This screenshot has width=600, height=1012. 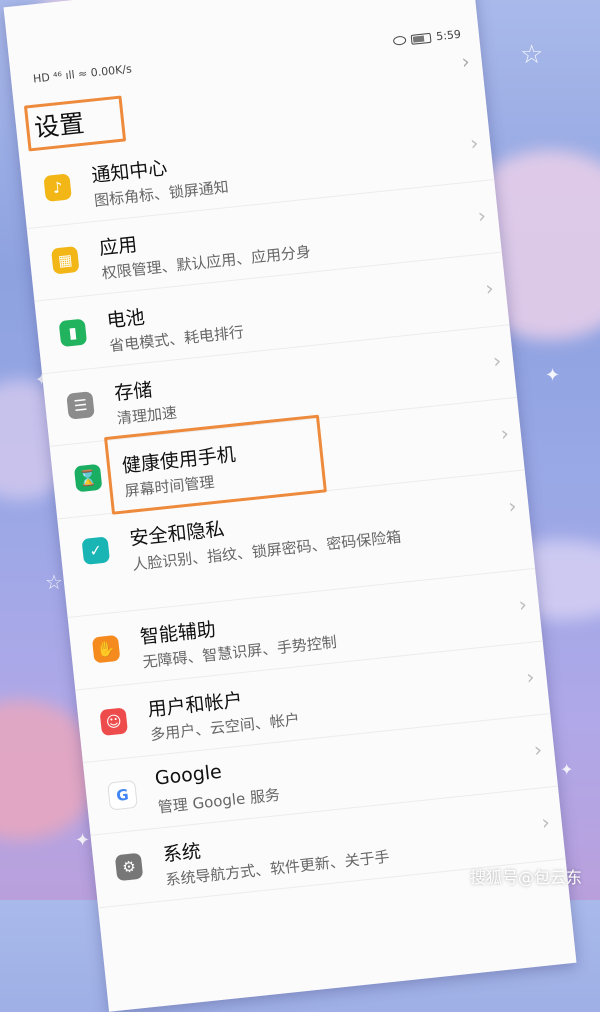 What do you see at coordinates (525, 877) in the screenshot?
I see `watermark: 搜狐号@包云东` at bounding box center [525, 877].